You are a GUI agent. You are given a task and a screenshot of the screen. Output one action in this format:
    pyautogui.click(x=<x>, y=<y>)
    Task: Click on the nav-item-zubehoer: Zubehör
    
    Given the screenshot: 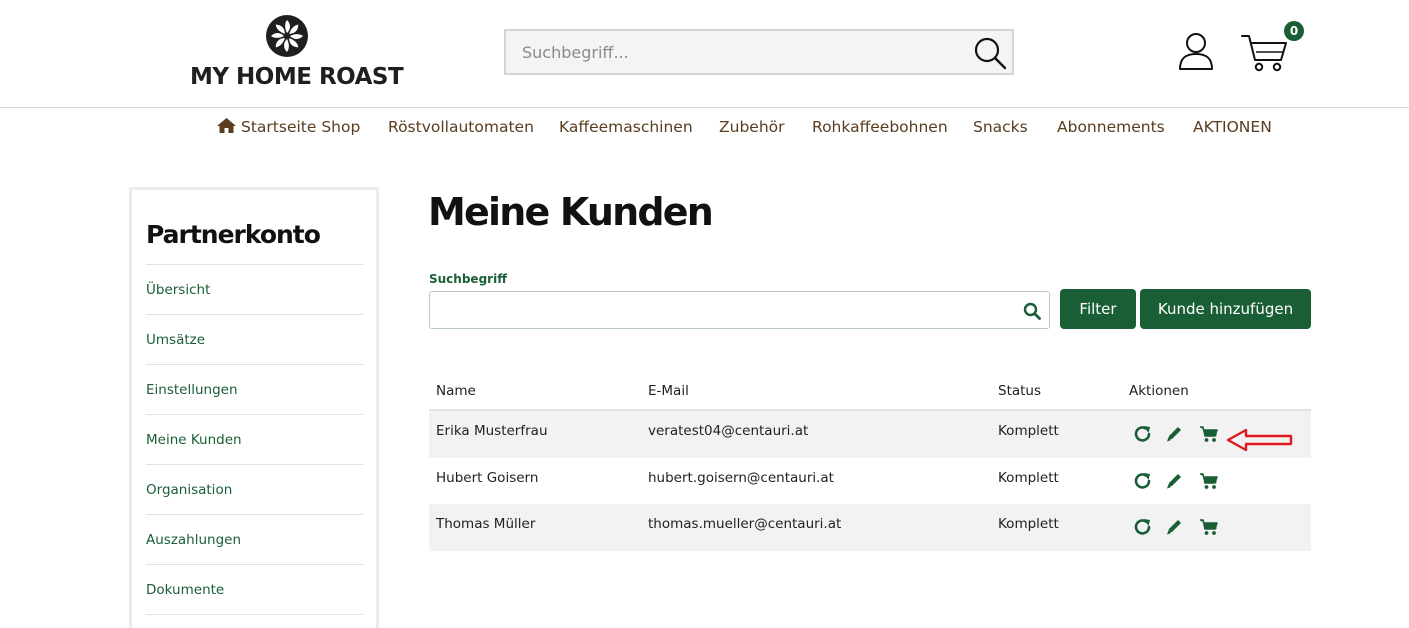 What is the action you would take?
    pyautogui.click(x=752, y=127)
    